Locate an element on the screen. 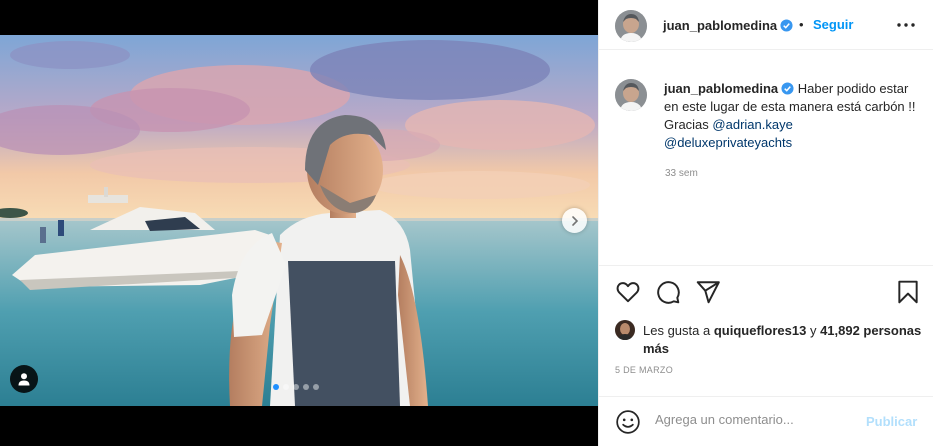  post-date: 5 DE MARZO is located at coordinates (644, 370).